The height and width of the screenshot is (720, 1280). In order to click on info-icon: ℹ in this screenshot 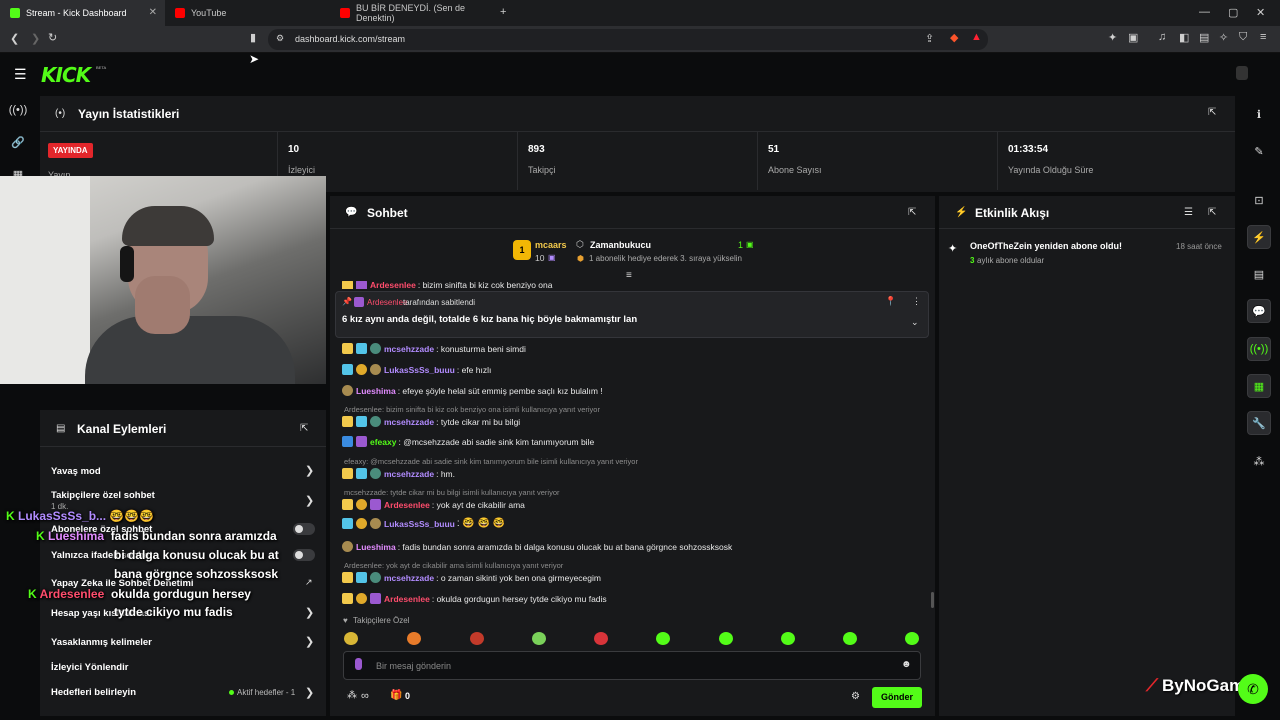, I will do `click(1259, 114)`.